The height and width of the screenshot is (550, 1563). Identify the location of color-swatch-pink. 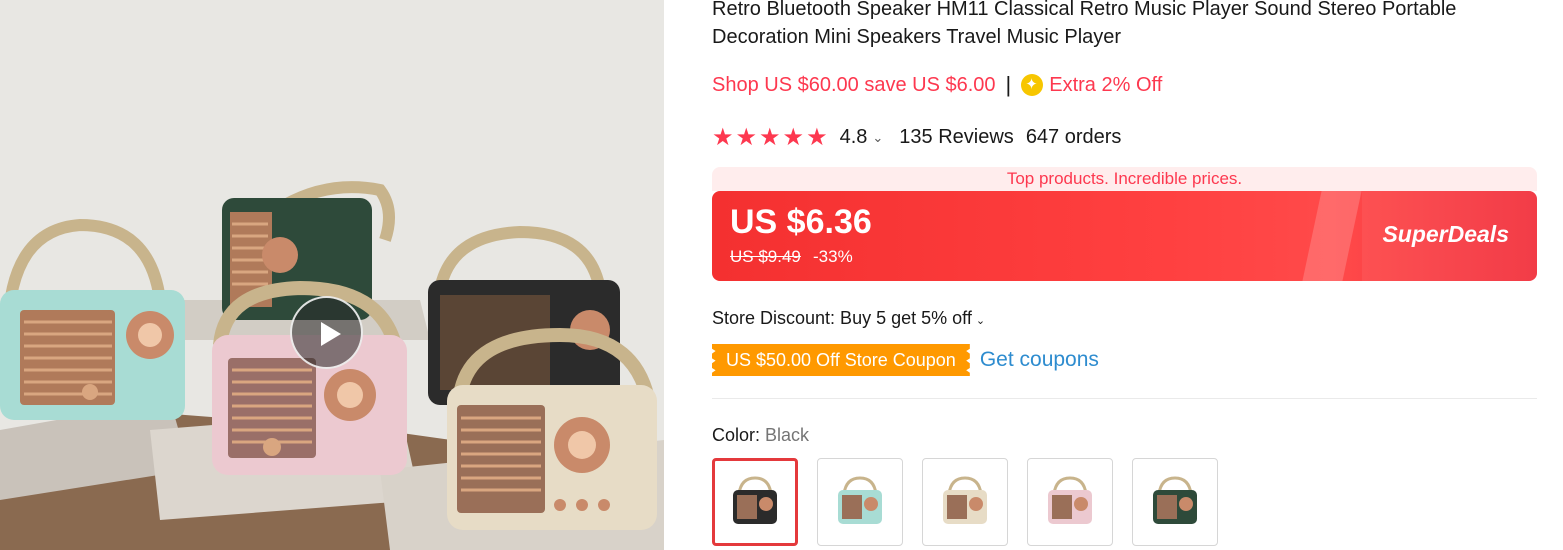
(1070, 502).